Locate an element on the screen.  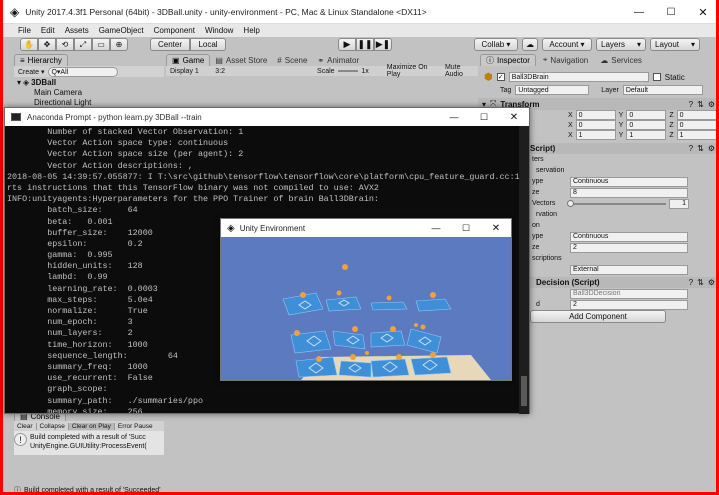
layers-button: Layers ▾ is located at coordinates (621, 44).